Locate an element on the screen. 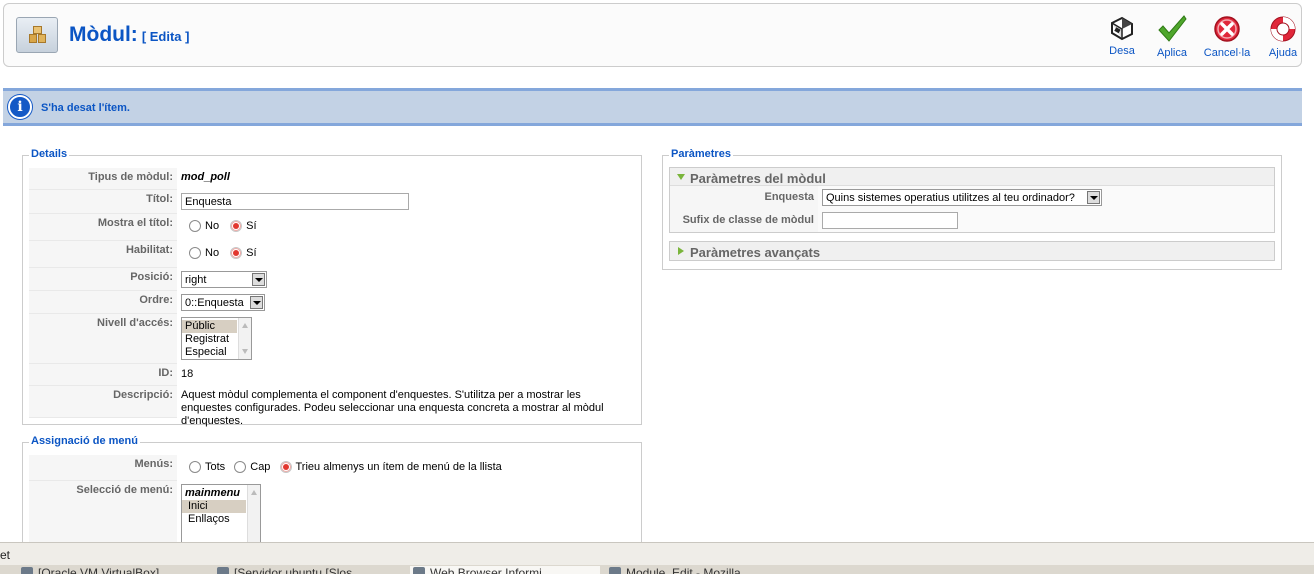 The height and width of the screenshot is (574, 1314). poll-label: Enquesta is located at coordinates (744, 197).